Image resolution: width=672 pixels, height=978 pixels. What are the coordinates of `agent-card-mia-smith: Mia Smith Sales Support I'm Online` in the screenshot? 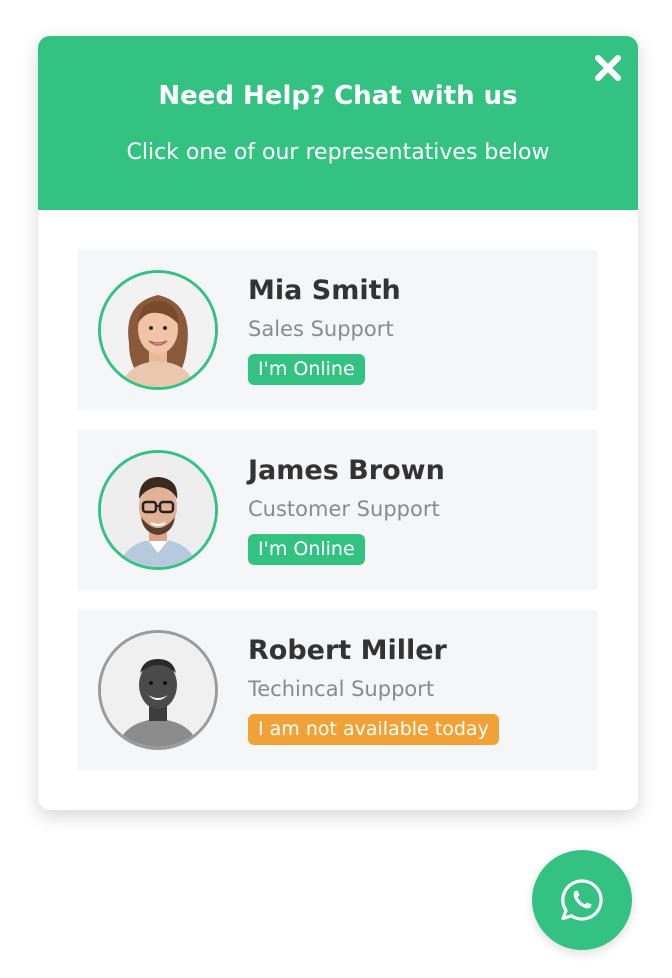 It's located at (338, 330).